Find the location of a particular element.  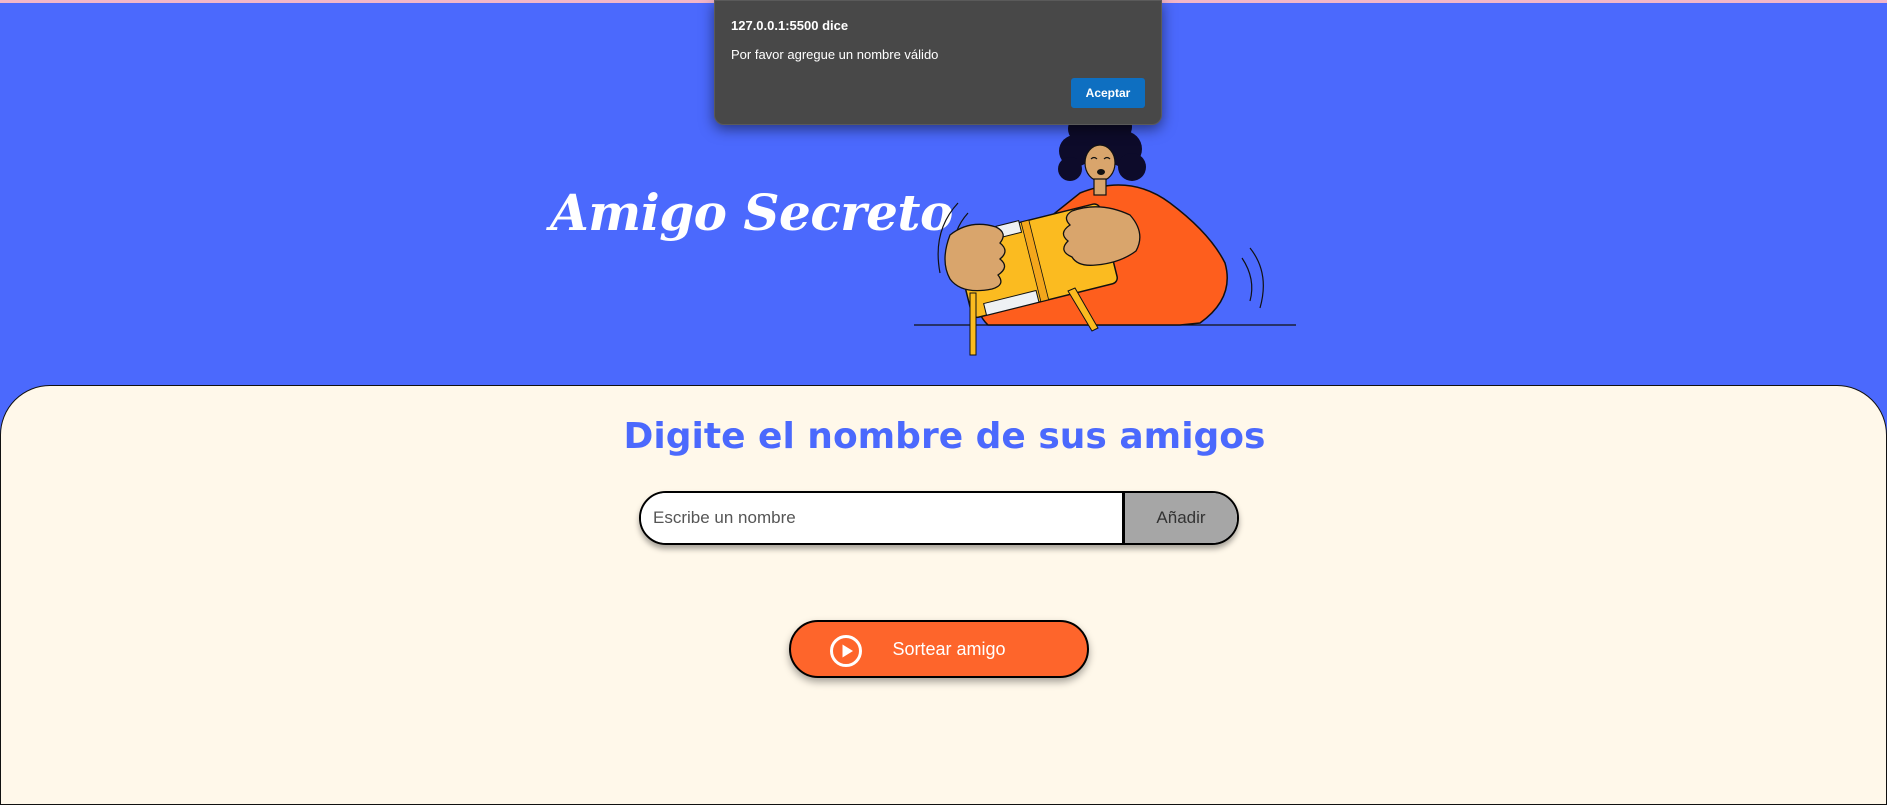

name-input is located at coordinates (883, 518).